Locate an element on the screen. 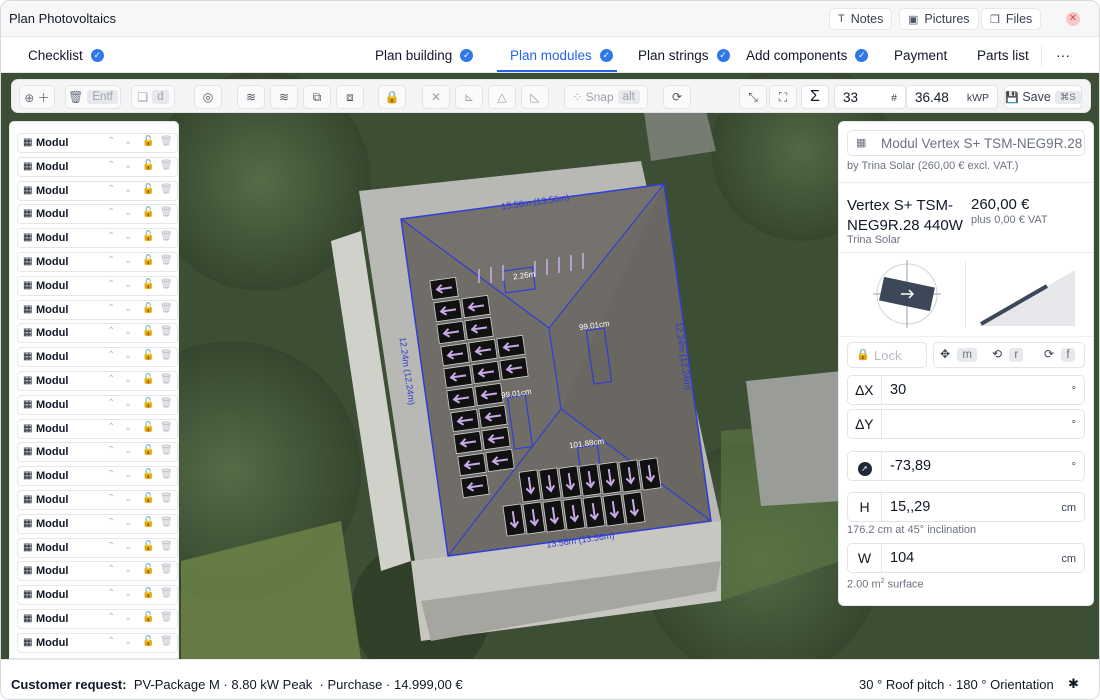  measure-button: ◺ is located at coordinates (535, 97).